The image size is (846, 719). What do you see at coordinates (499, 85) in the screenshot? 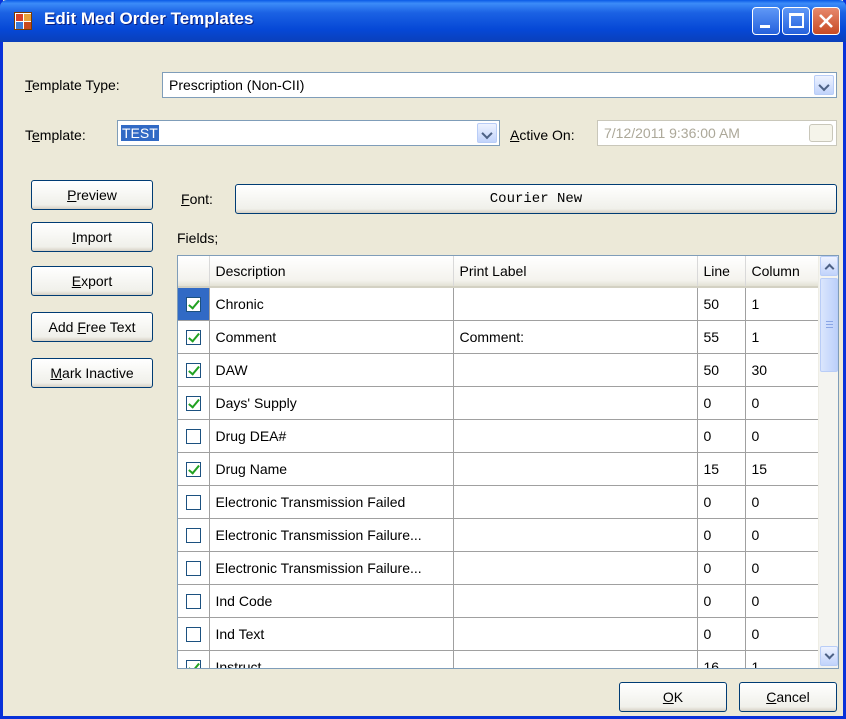
I see `template-type-select: Prescription (Non-CII)` at bounding box center [499, 85].